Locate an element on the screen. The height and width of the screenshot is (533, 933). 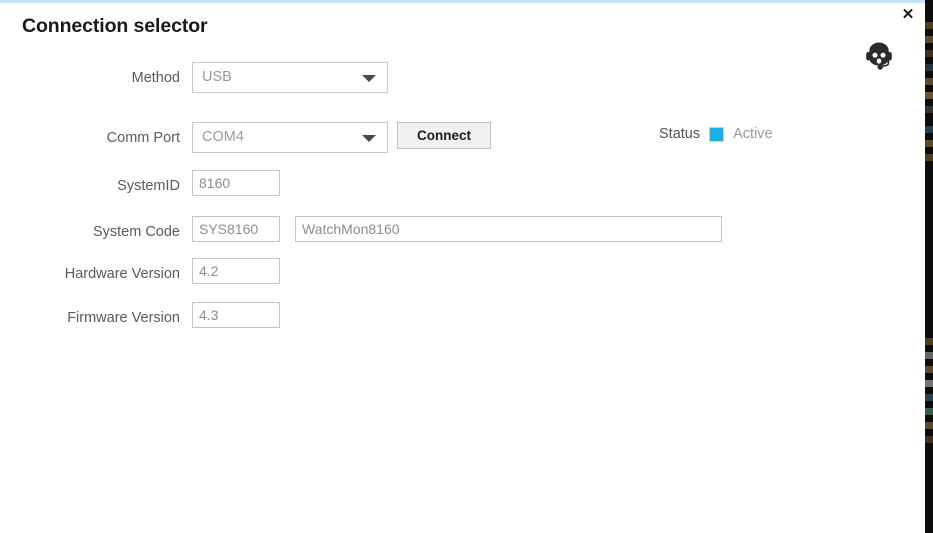
status-label: Status is located at coordinates (680, 134).